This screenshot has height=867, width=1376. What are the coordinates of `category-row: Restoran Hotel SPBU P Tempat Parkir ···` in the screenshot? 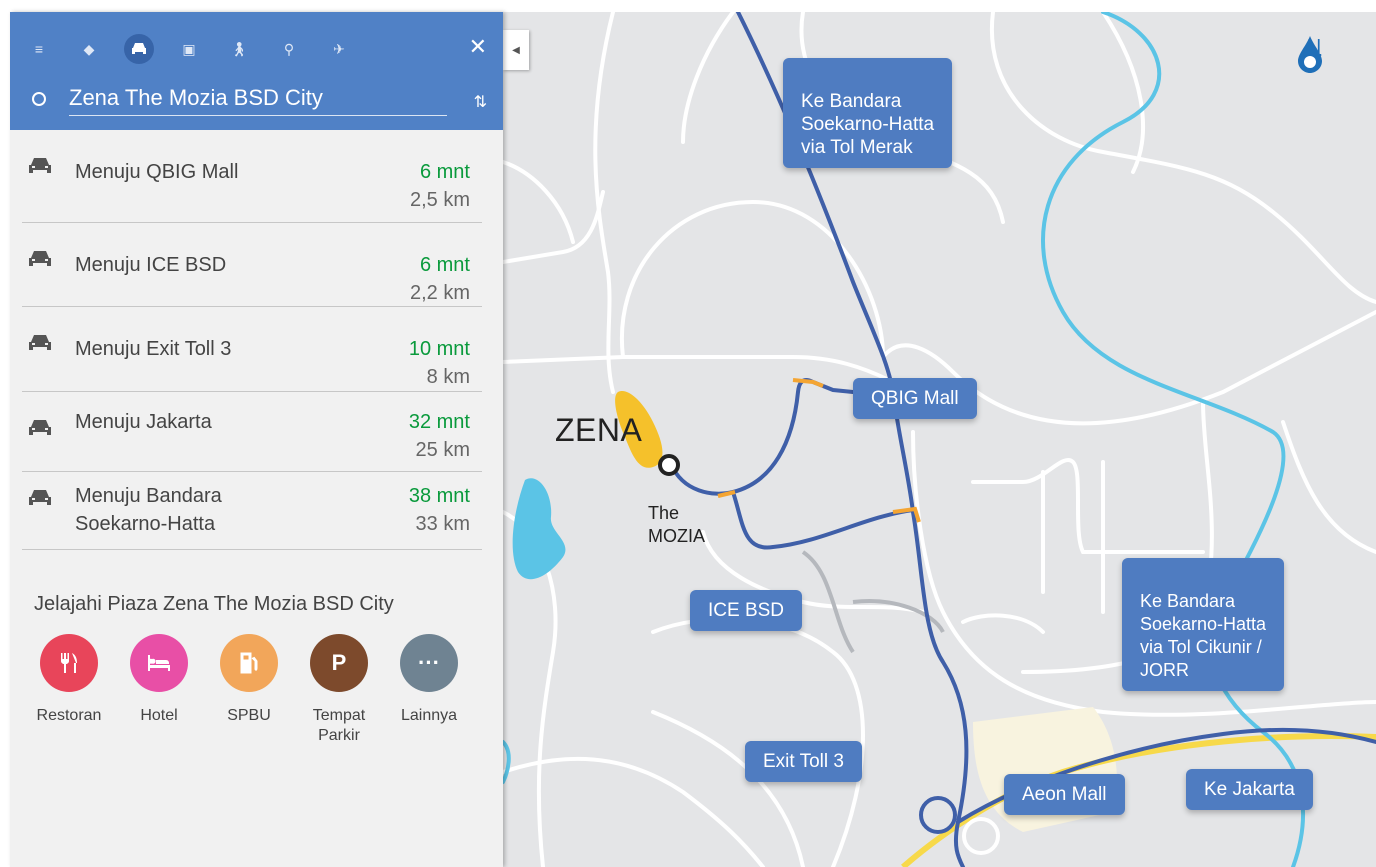 It's located at (249, 690).